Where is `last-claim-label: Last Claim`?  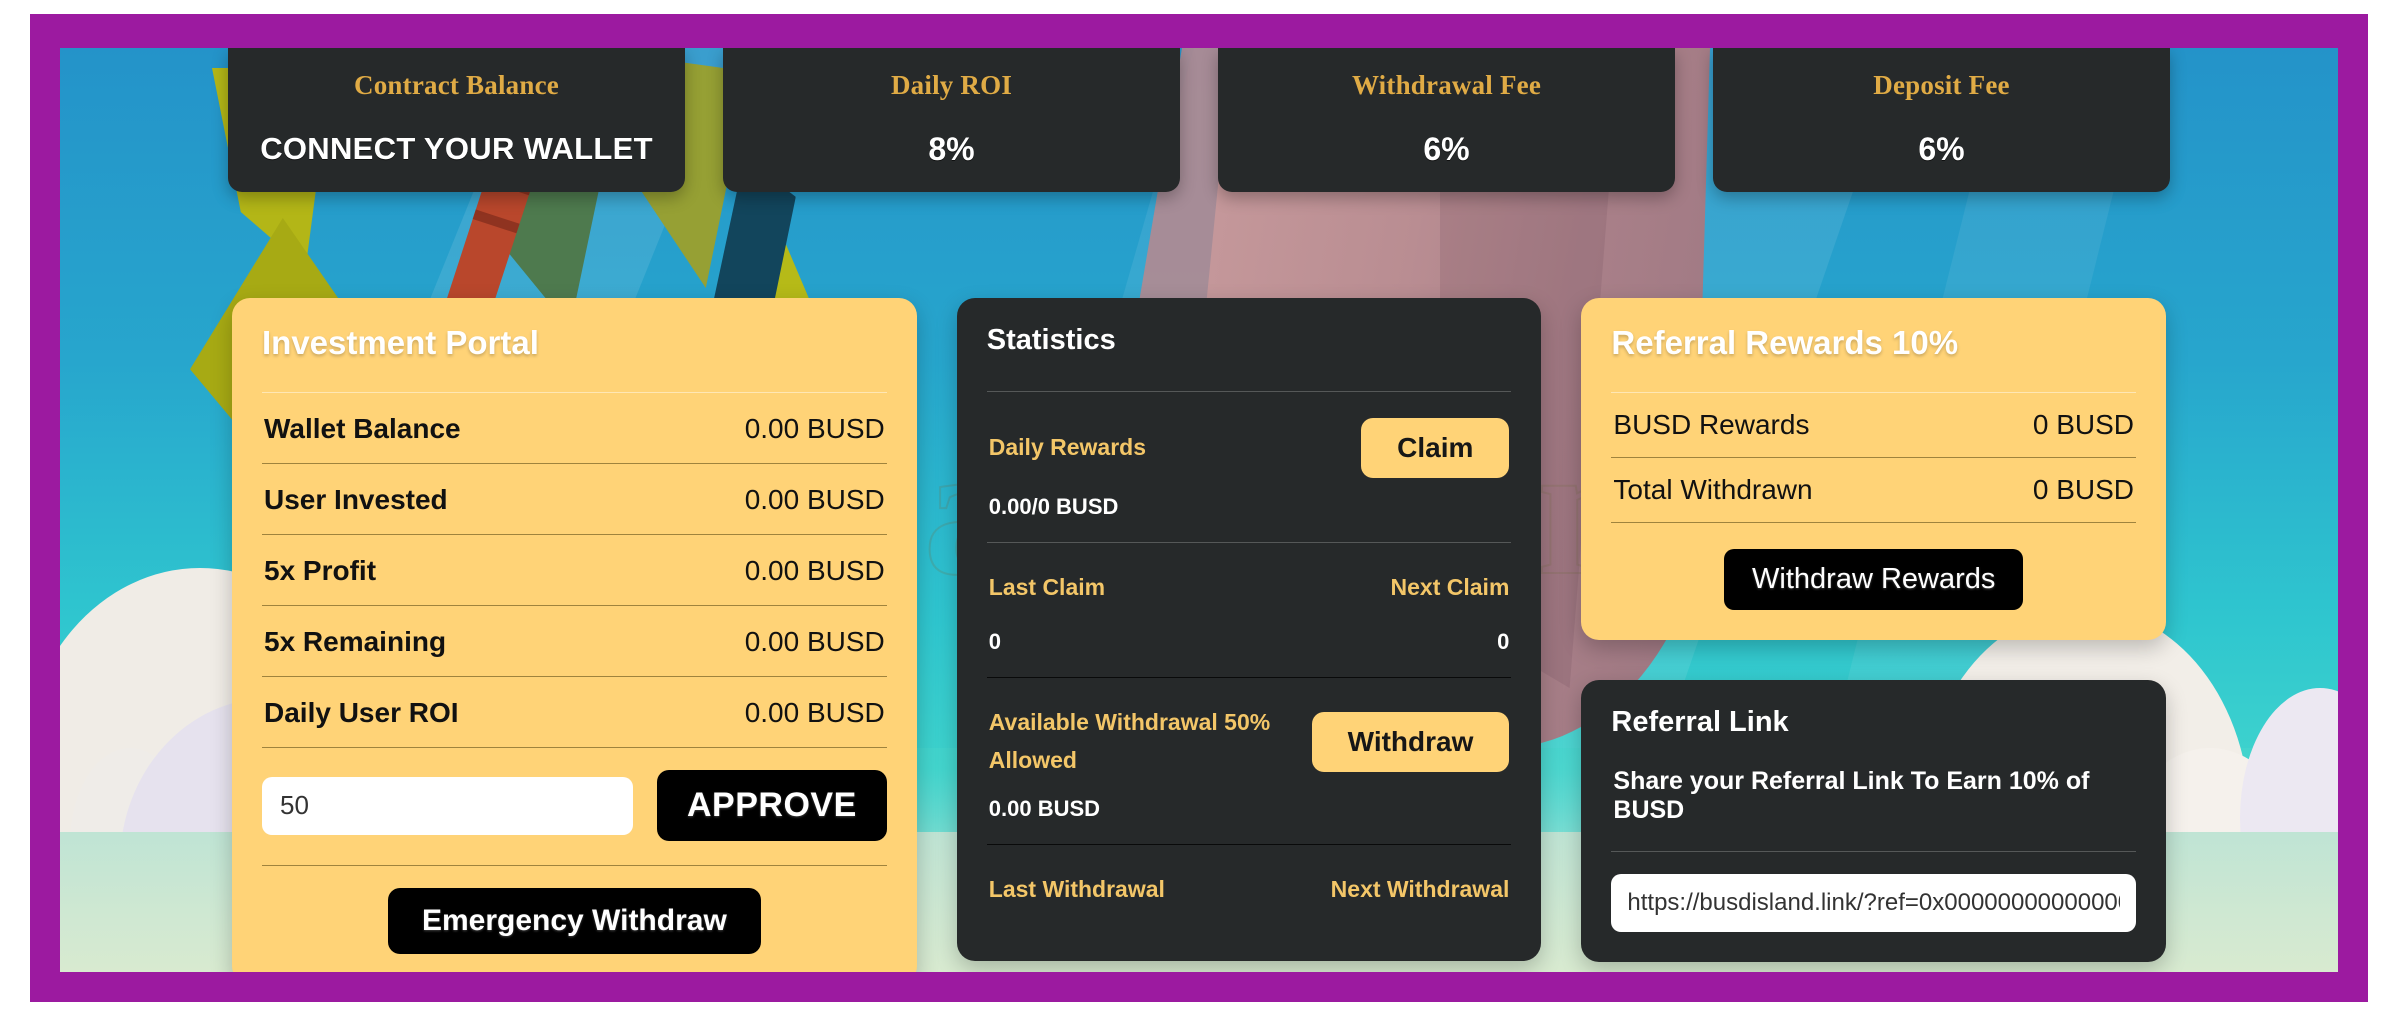 last-claim-label: Last Claim is located at coordinates (1047, 587).